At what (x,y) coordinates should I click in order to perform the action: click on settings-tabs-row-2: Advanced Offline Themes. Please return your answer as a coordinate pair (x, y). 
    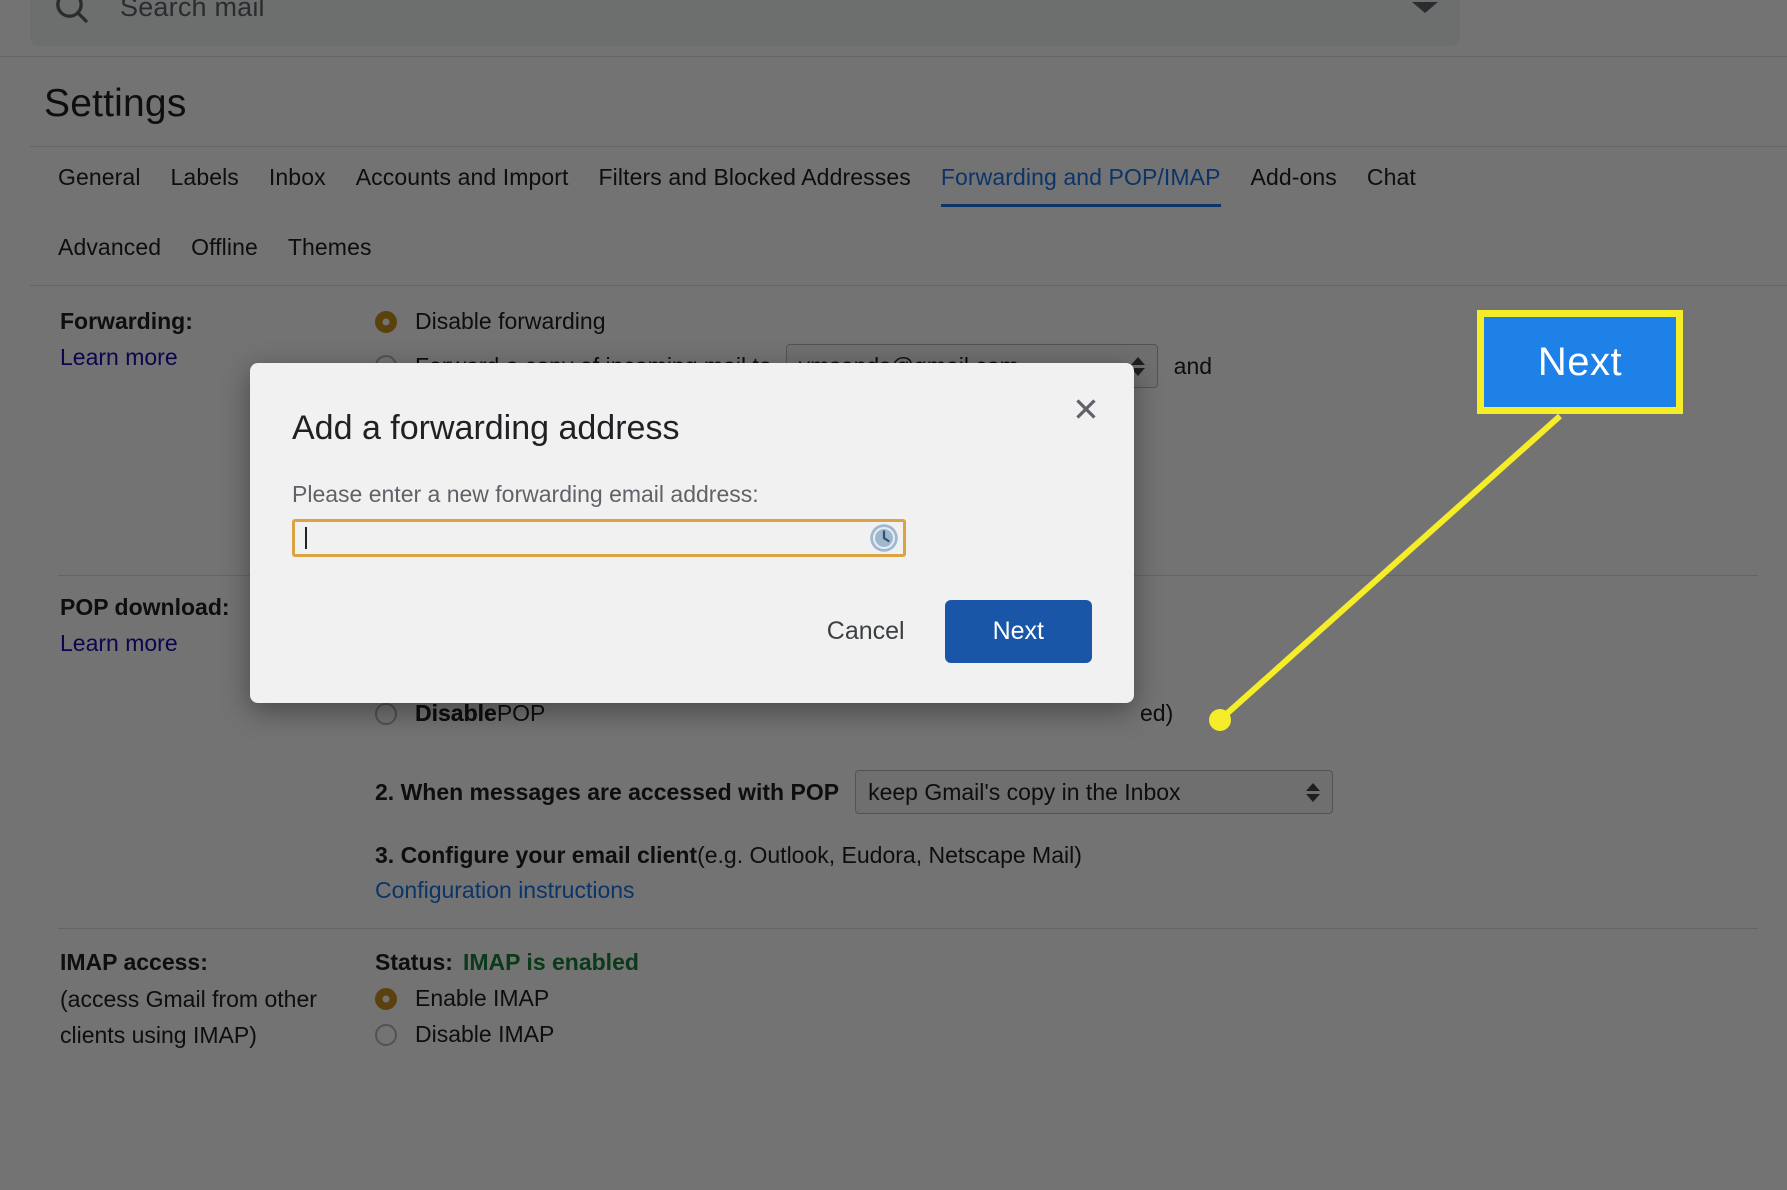
    Looking at the image, I should click on (230, 255).